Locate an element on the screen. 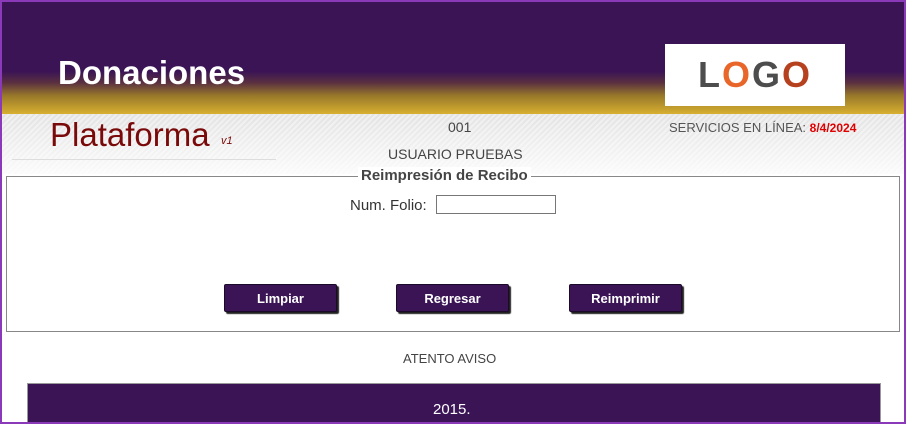 The height and width of the screenshot is (424, 906). platform-version: v1 is located at coordinates (227, 141).